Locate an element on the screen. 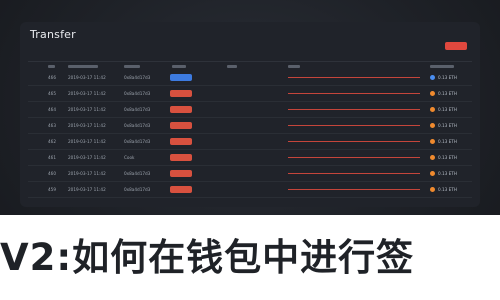  header-divider is located at coordinates (250, 61).